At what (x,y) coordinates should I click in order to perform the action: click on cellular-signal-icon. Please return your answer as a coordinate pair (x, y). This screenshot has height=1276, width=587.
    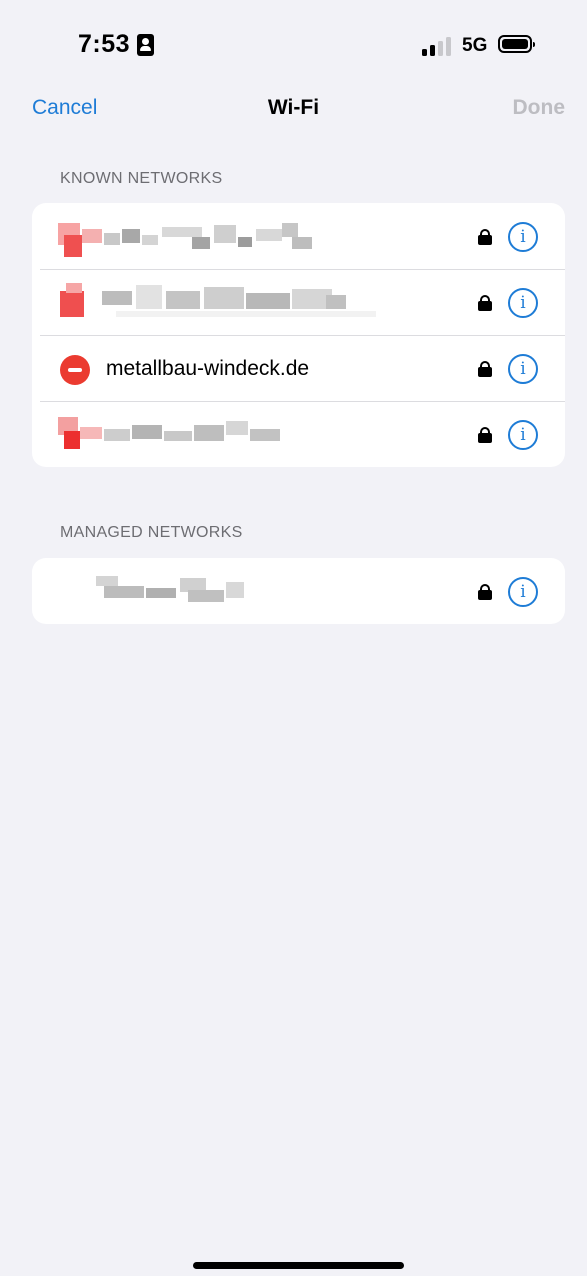
    Looking at the image, I should click on (438, 46).